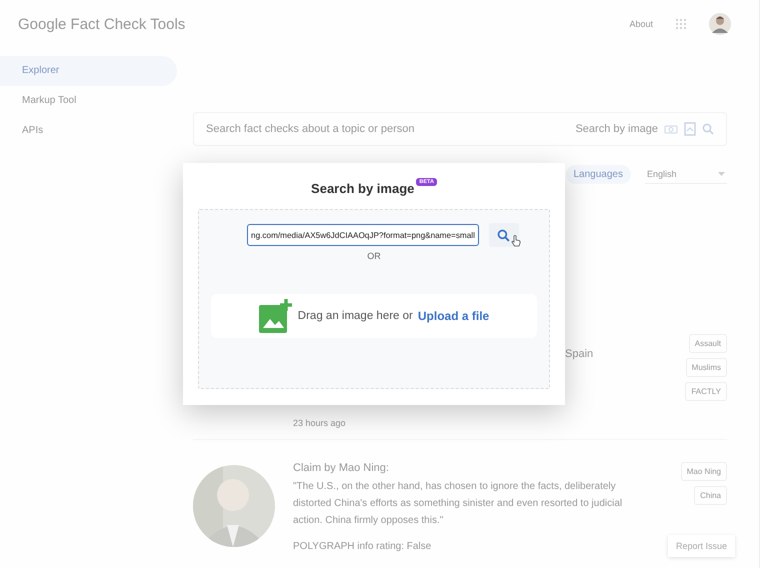 Image resolution: width=760 pixels, height=568 pixels. I want to click on app-logo: Google Fact Check Tools, so click(313, 24).